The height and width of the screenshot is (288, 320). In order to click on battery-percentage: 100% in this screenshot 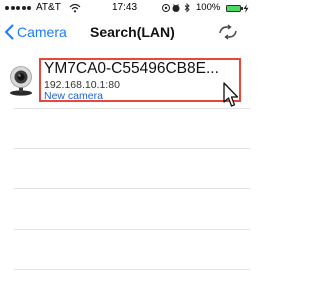, I will do `click(208, 7)`.